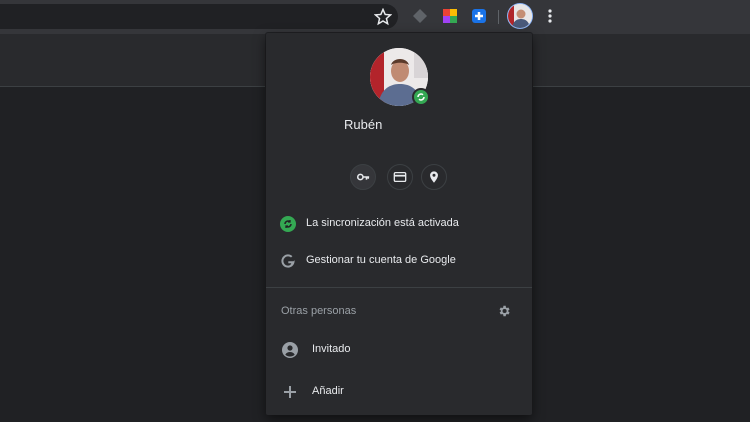 The height and width of the screenshot is (422, 750). Describe the element at coordinates (199, 16) in the screenshot. I see `address-bar` at that location.